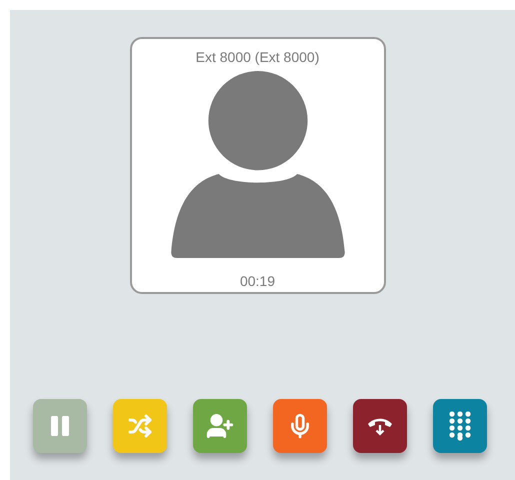 This screenshot has height=480, width=515. What do you see at coordinates (300, 426) in the screenshot?
I see `mic-button` at bounding box center [300, 426].